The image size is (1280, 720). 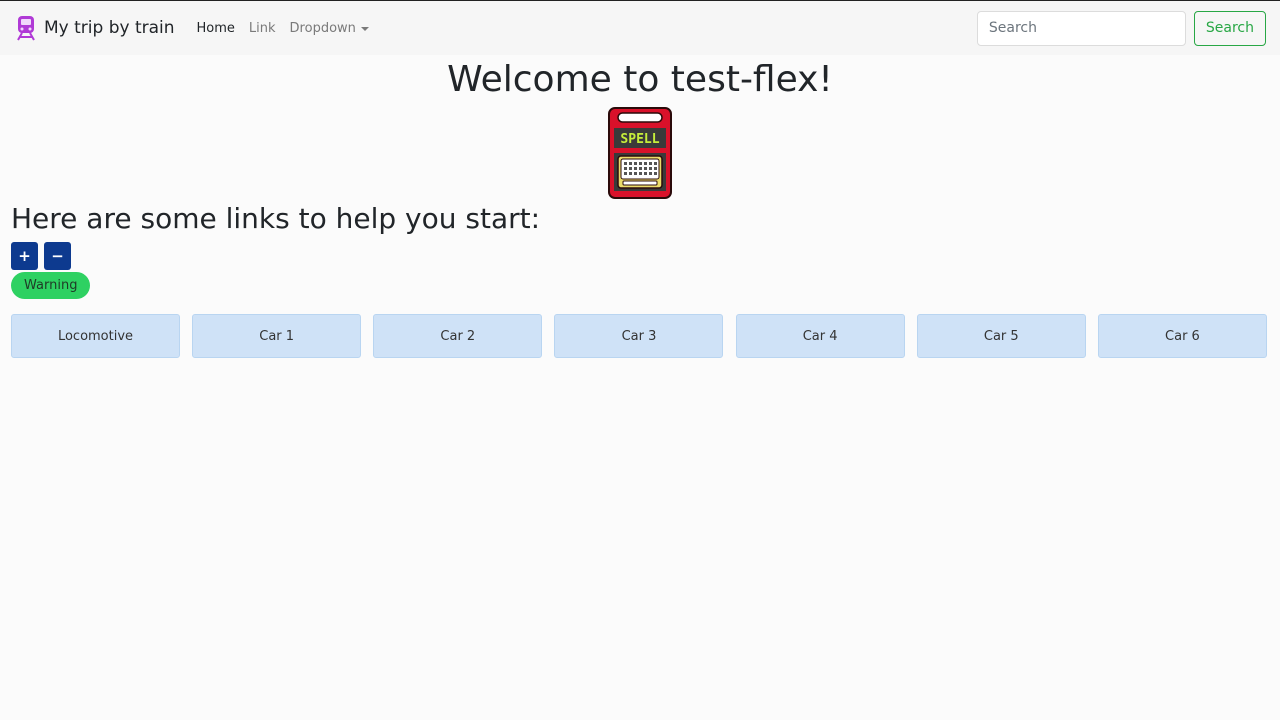 What do you see at coordinates (639, 139) in the screenshot?
I see `logo-text: SPELL` at bounding box center [639, 139].